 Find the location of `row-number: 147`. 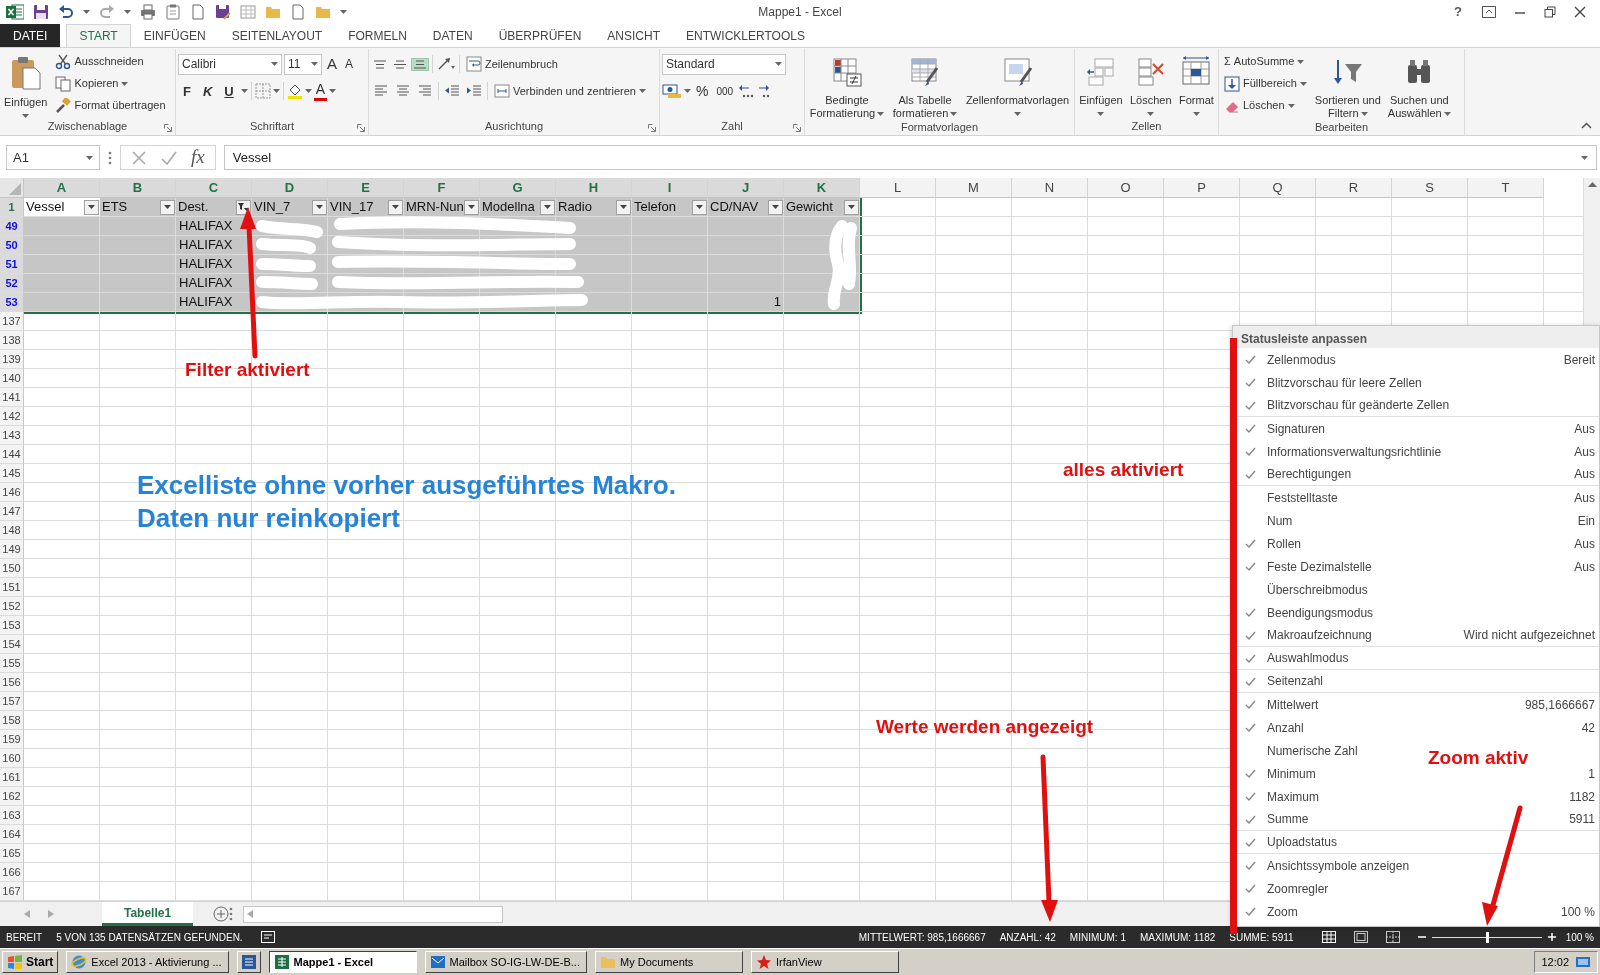

row-number: 147 is located at coordinates (12, 511).